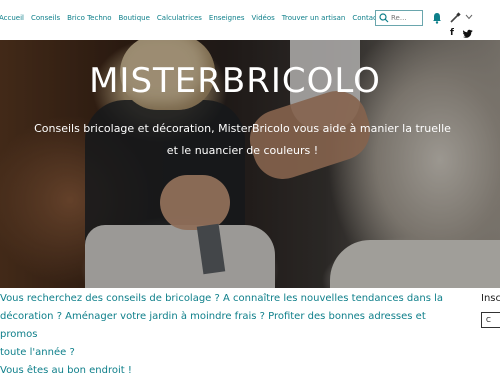 The width and height of the screenshot is (500, 380). What do you see at coordinates (437, 18) in the screenshot?
I see `bell-icon` at bounding box center [437, 18].